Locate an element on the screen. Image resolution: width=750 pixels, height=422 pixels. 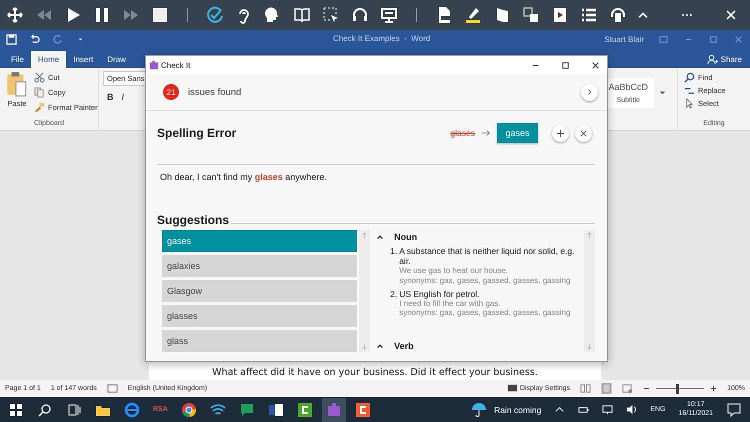
add-button is located at coordinates (560, 133).